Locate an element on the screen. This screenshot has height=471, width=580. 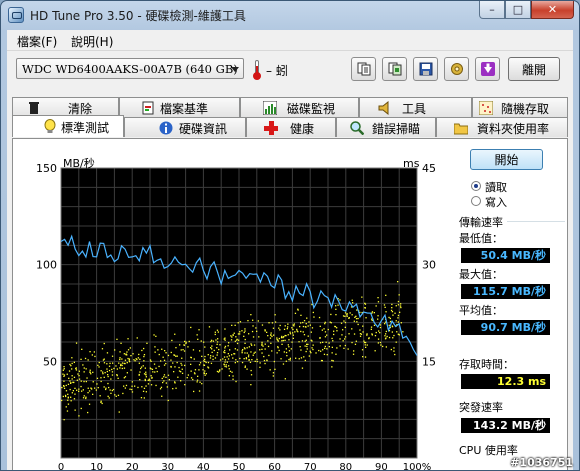
y-tick-label-right: 30 is located at coordinates (429, 265).